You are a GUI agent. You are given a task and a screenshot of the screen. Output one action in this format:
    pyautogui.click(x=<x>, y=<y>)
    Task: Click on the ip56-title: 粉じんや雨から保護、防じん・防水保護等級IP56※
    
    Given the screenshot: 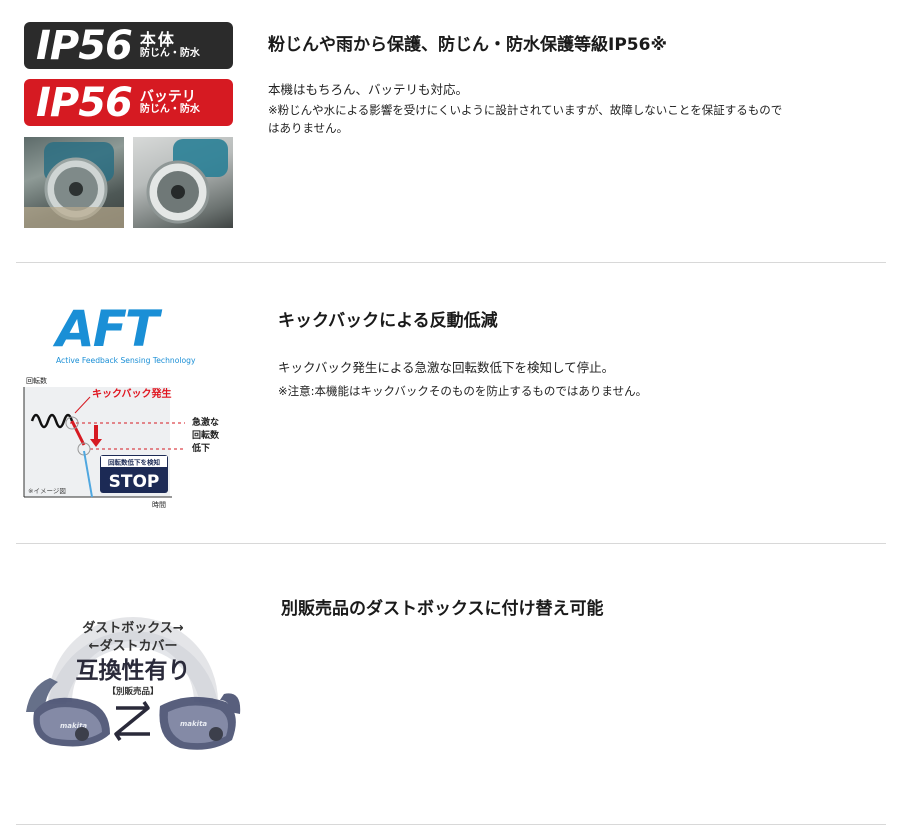 What is the action you would take?
    pyautogui.click(x=467, y=45)
    